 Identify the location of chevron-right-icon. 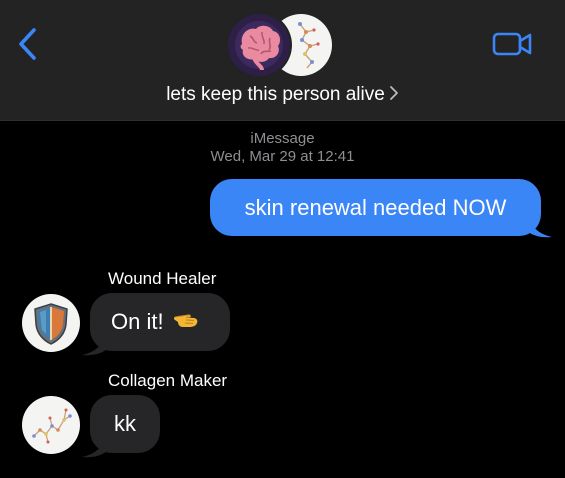
(394, 96).